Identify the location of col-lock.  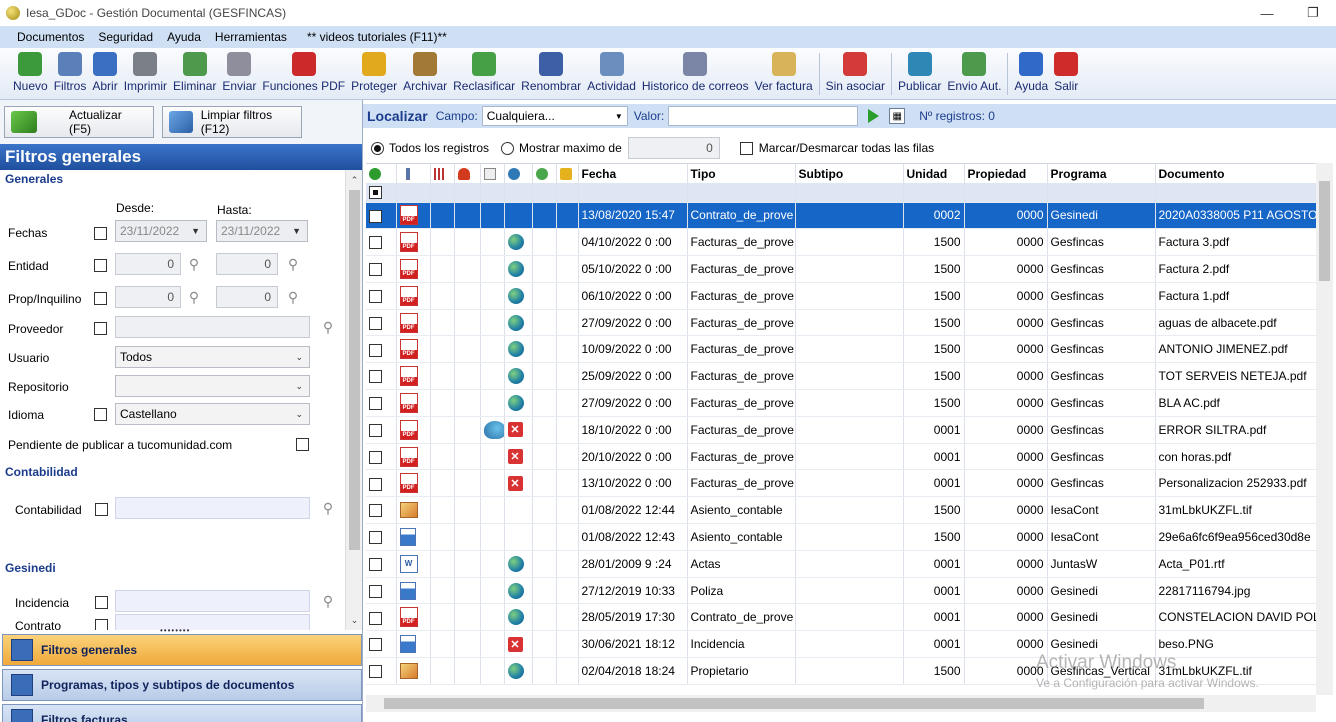
(567, 173).